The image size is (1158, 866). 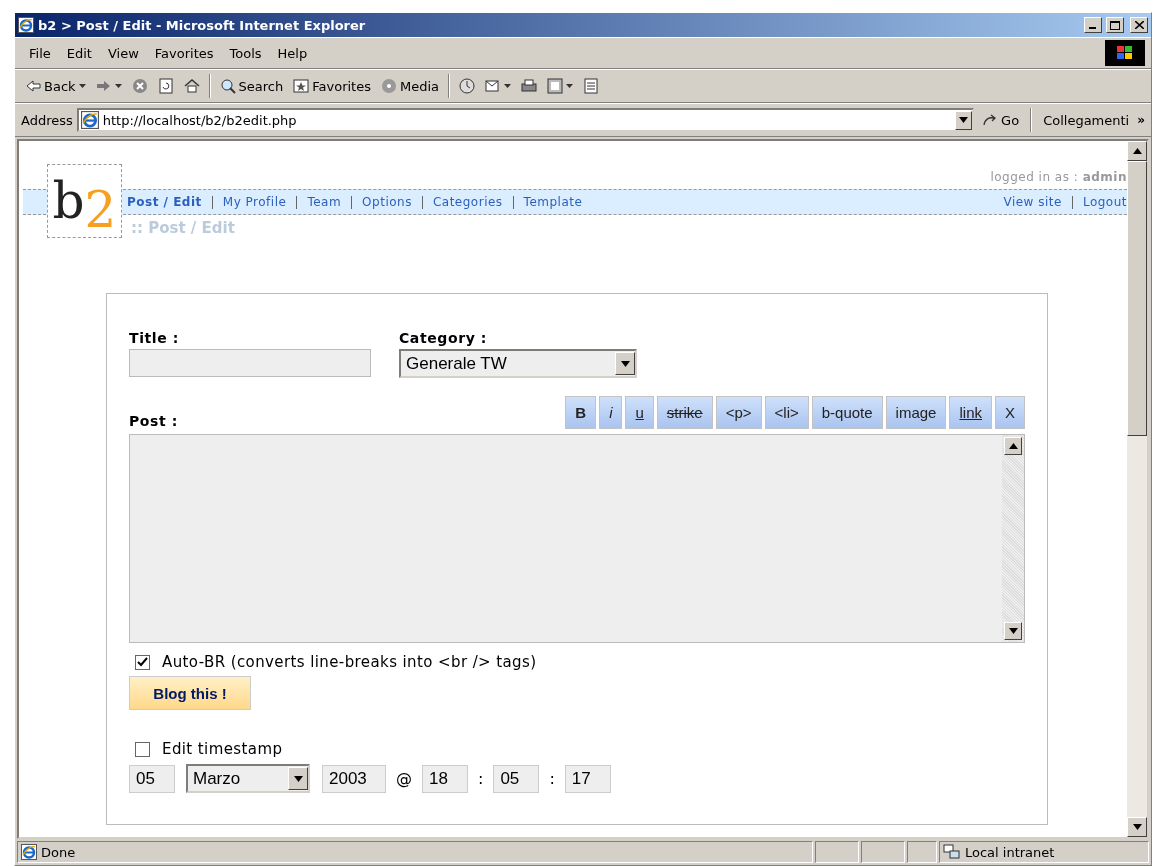 What do you see at coordinates (154, 421) in the screenshot?
I see `field-label: Post :` at bounding box center [154, 421].